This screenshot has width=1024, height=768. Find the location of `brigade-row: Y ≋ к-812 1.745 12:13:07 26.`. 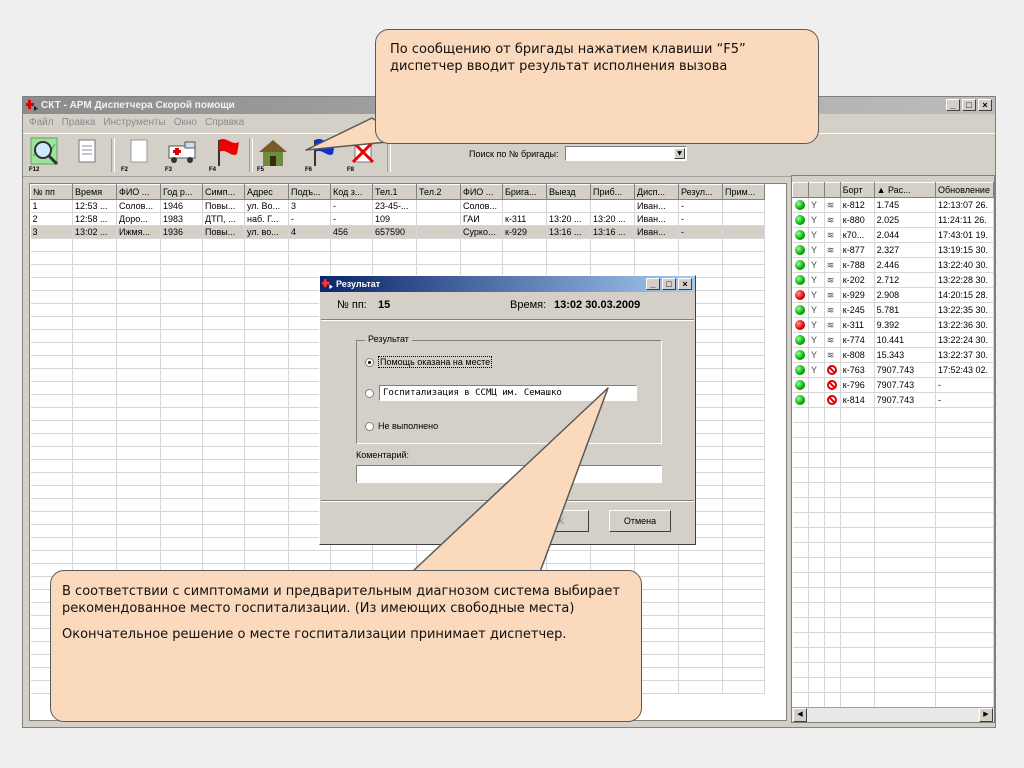

brigade-row: Y ≋ к-812 1.745 12:13:07 26. is located at coordinates (893, 205).